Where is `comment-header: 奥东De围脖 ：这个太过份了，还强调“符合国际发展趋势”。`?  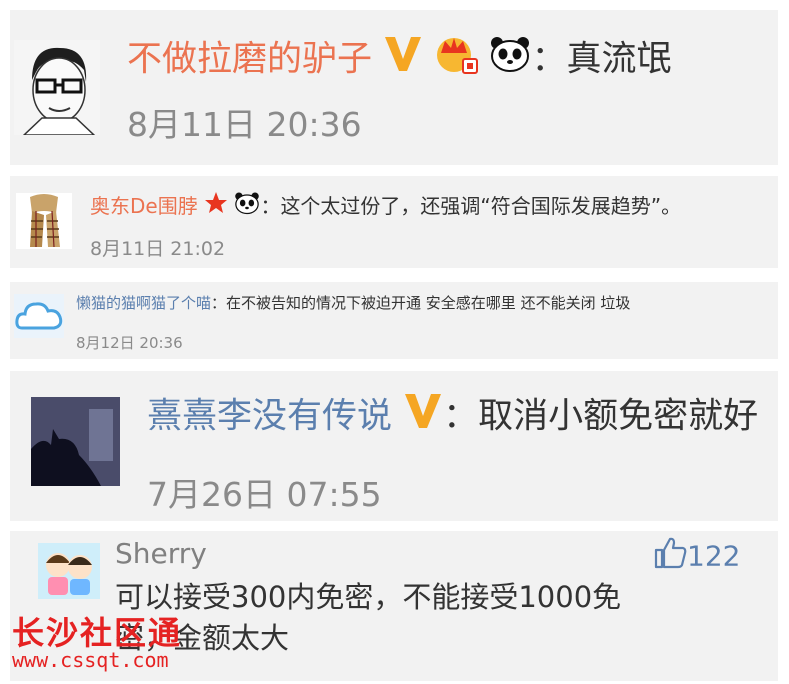 comment-header: 奥东De围脖 ：这个太过份了，还强调“符合国际发展趋势”。 is located at coordinates (385, 207).